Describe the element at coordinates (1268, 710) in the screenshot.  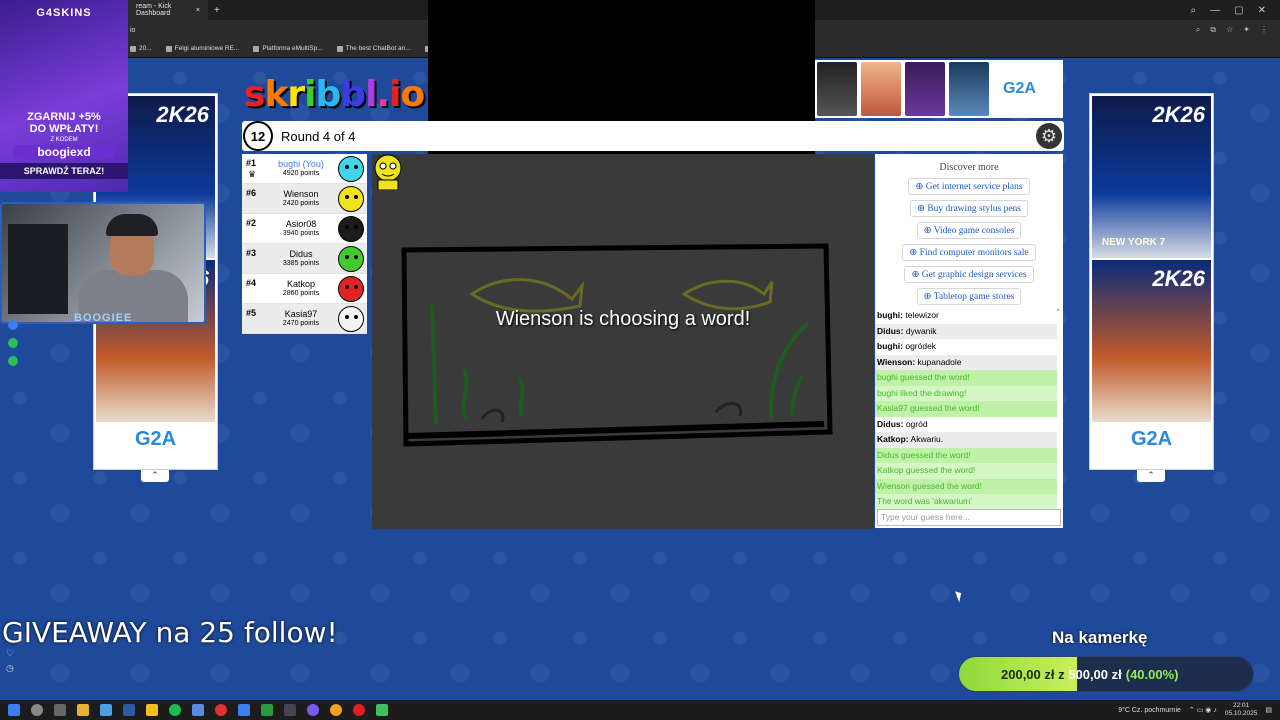
I see `notification-icon: ▤` at that location.